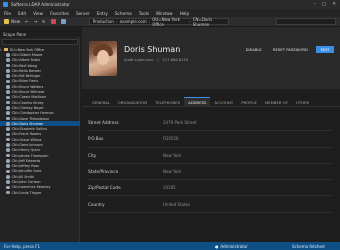 The image size is (340, 250). Describe the element at coordinates (171, 138) in the screenshot. I see `po-box-value: FD0556` at that location.